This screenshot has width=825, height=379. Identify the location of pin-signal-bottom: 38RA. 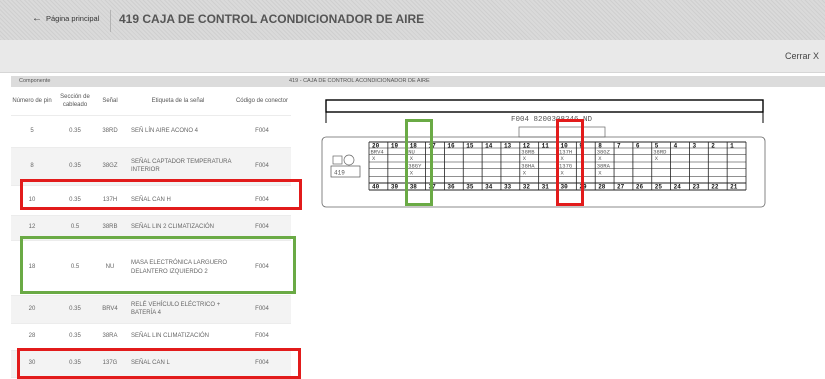
(604, 166).